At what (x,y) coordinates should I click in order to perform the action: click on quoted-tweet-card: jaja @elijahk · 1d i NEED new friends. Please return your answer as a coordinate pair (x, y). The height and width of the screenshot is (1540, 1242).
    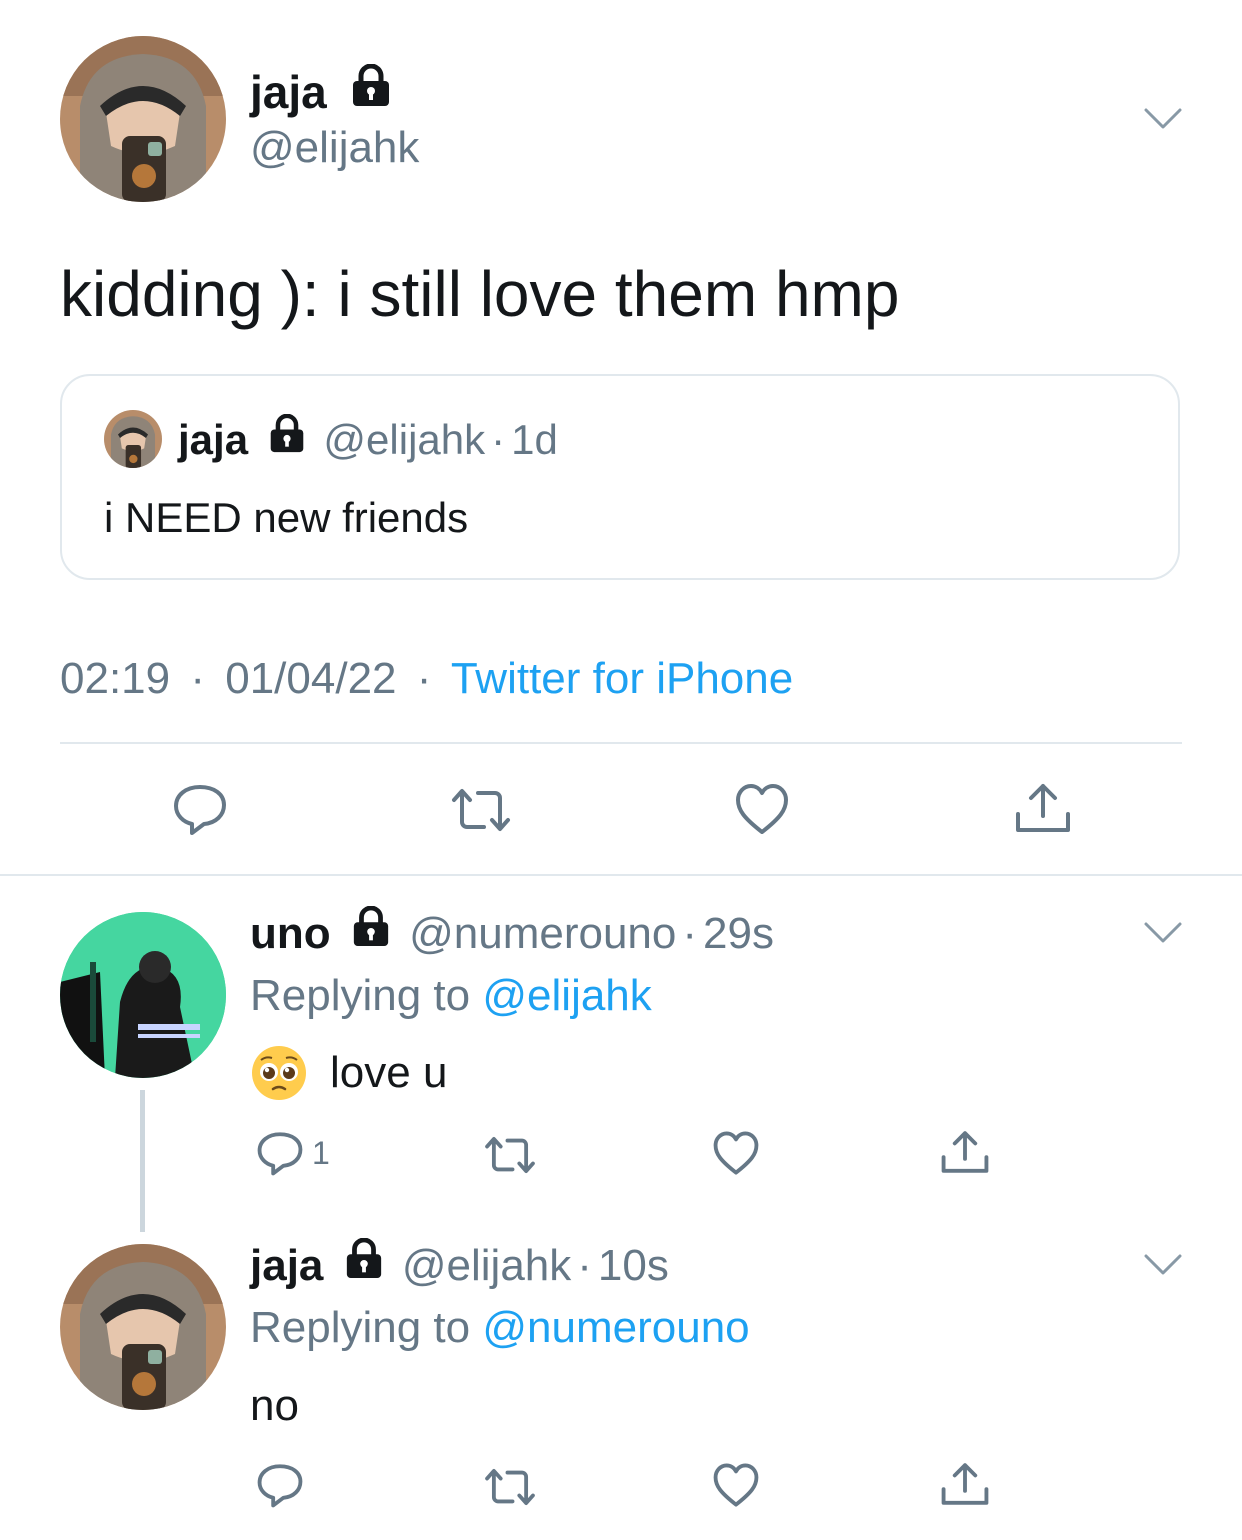
    Looking at the image, I should click on (620, 477).